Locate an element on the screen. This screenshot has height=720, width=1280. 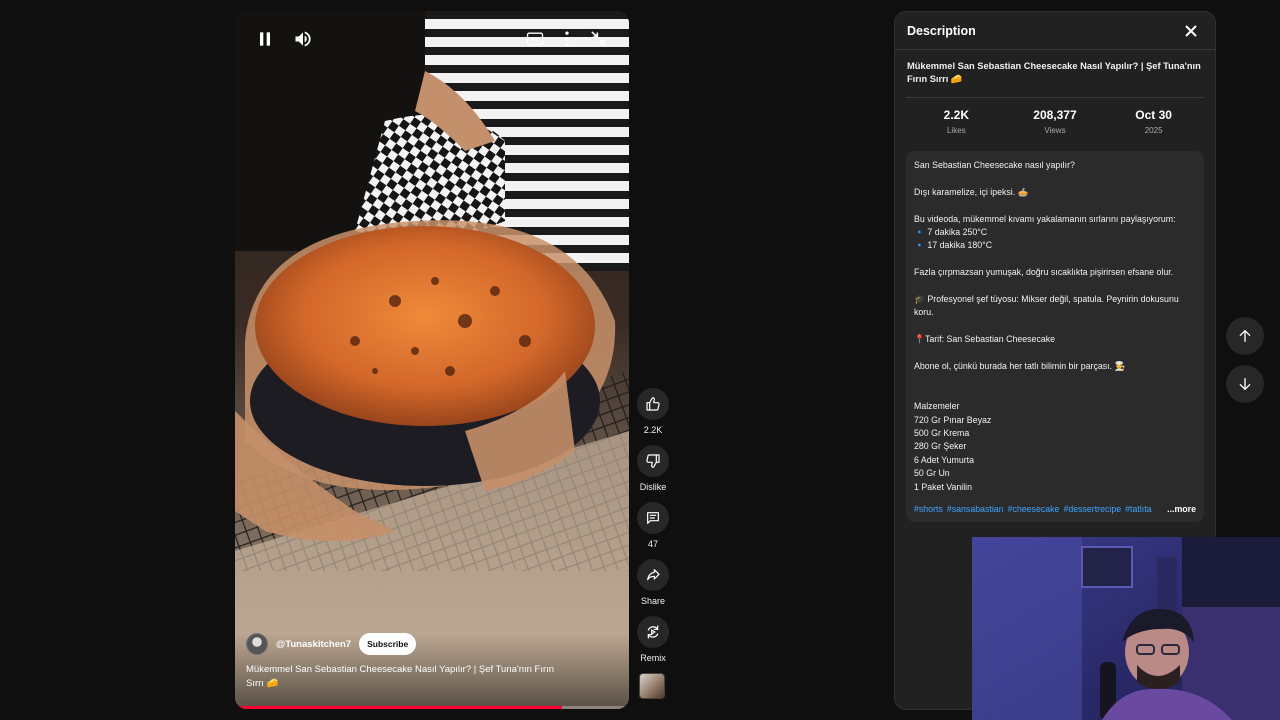
dislike-button is located at coordinates (653, 461).